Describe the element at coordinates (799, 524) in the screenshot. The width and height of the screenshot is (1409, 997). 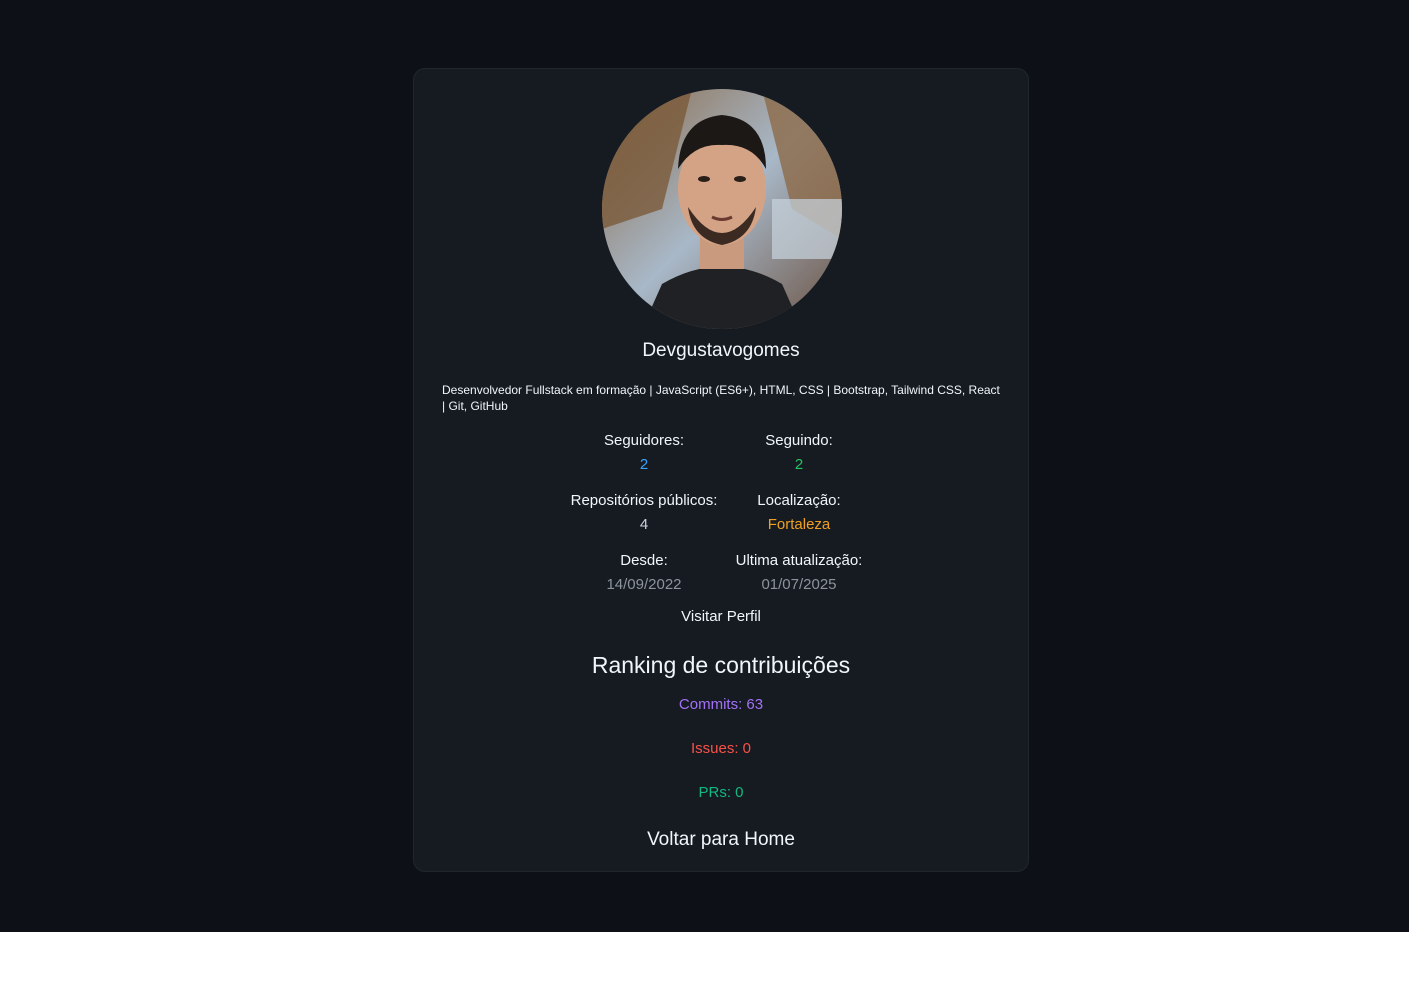
I see `stat-location-value: Fortaleza` at that location.